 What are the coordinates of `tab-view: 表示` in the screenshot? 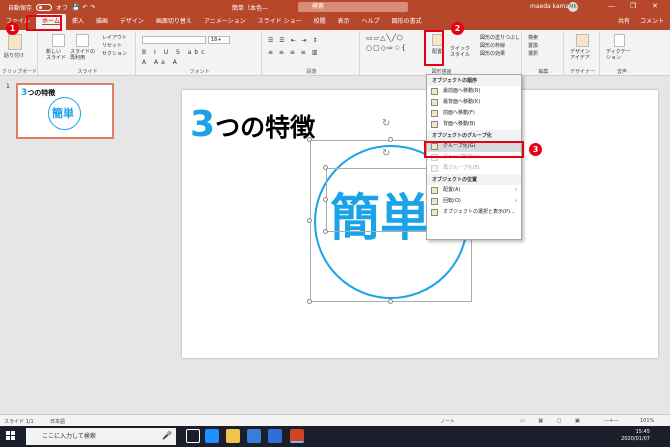 It's located at (344, 22).